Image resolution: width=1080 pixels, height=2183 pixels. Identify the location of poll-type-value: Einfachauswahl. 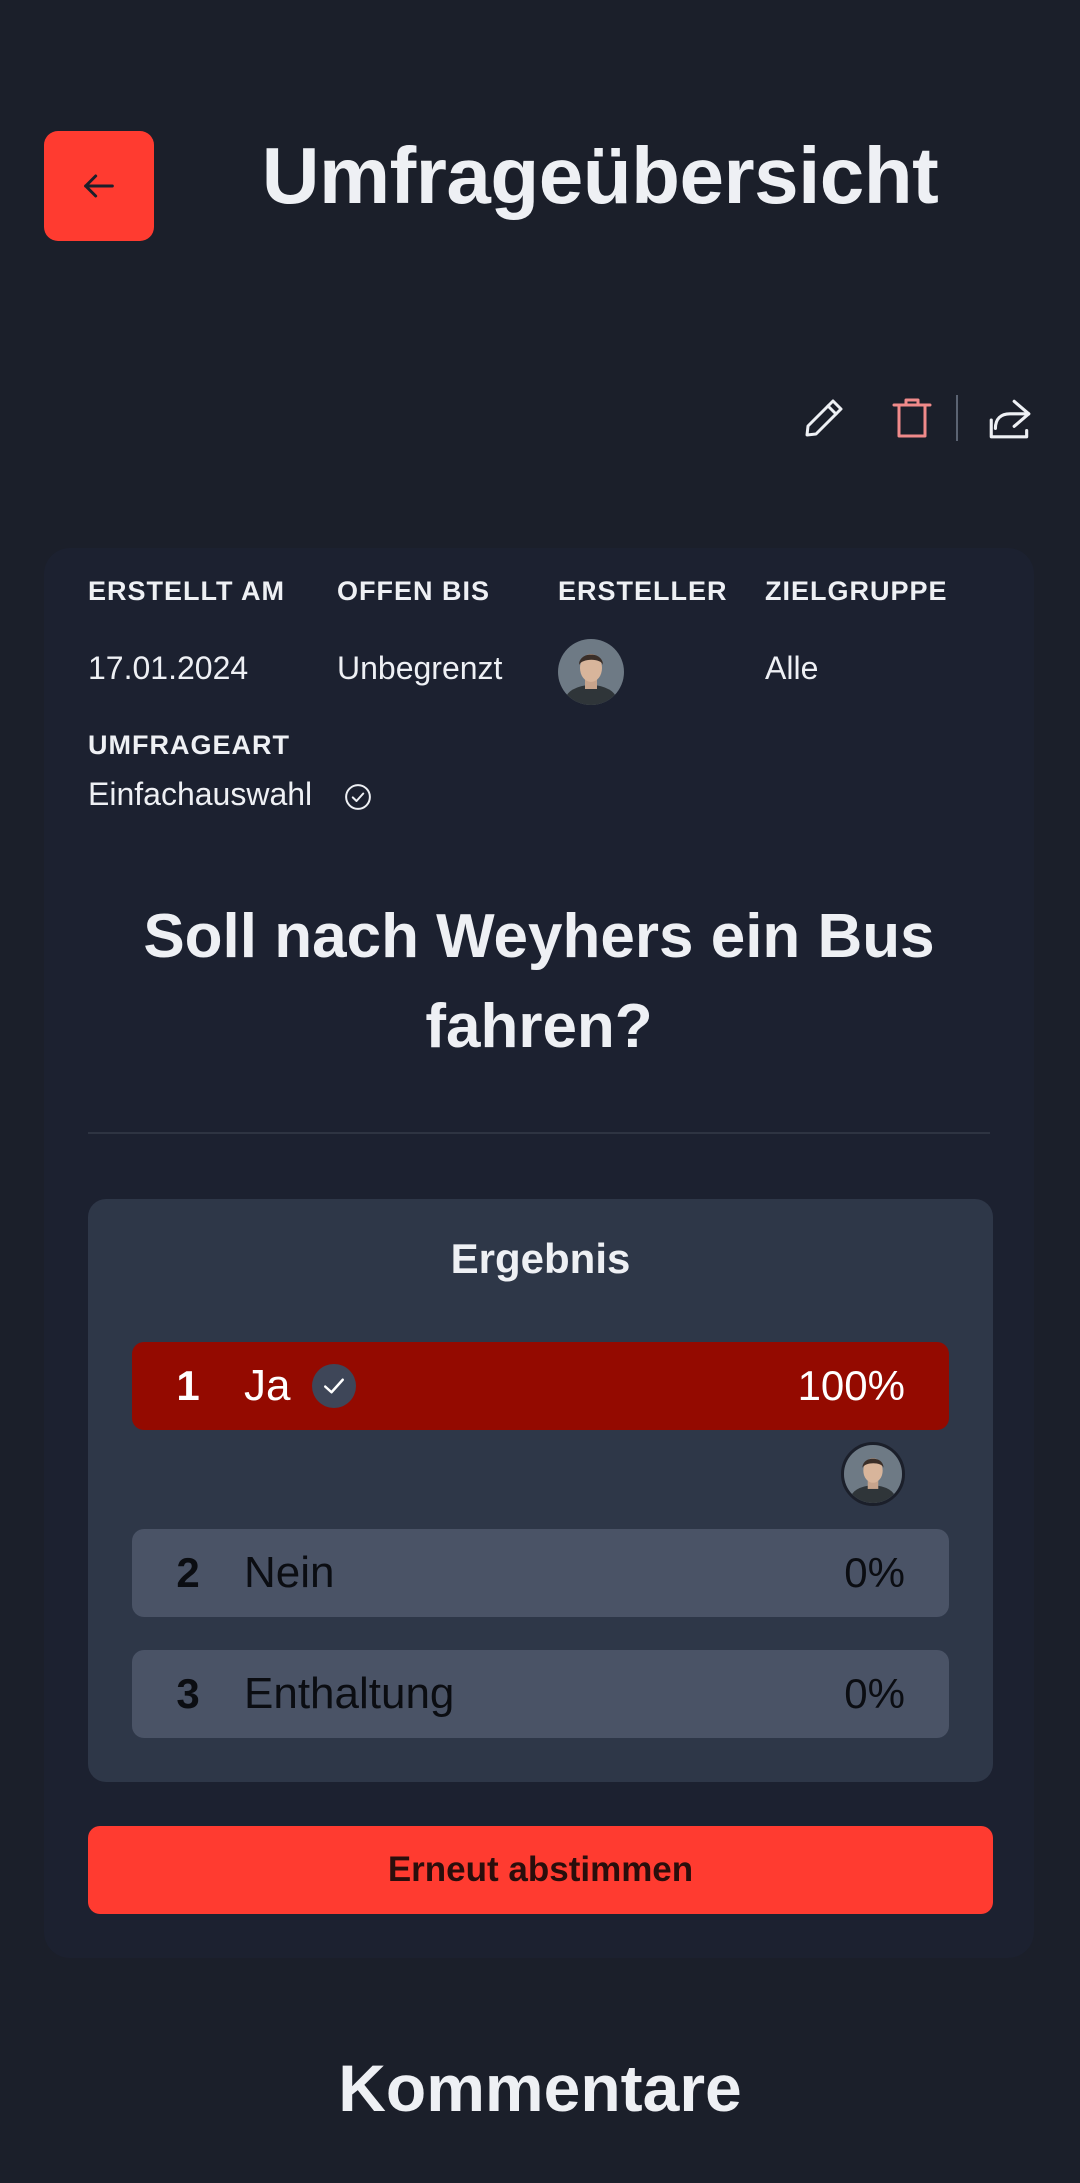
(200, 794).